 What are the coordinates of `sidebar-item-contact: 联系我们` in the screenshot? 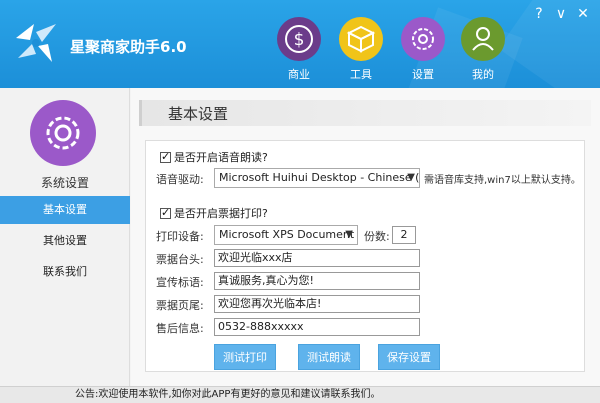 It's located at (65, 272).